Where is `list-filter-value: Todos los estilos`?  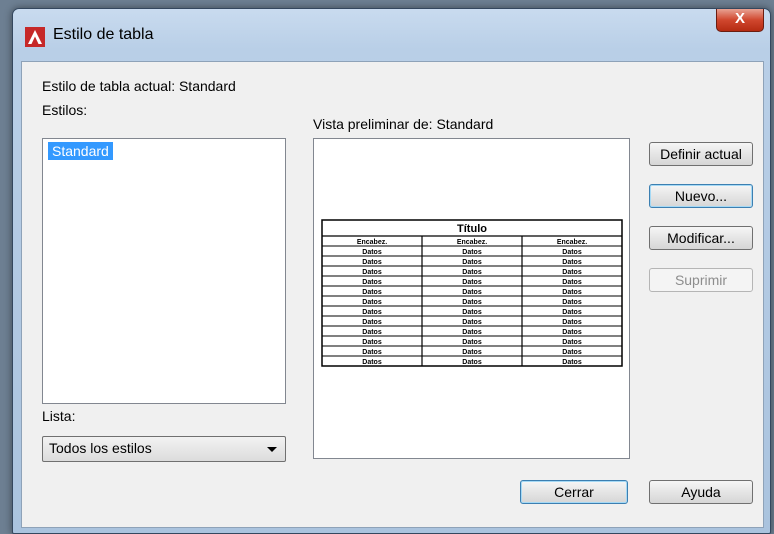 list-filter-value: Todos los estilos is located at coordinates (100, 448).